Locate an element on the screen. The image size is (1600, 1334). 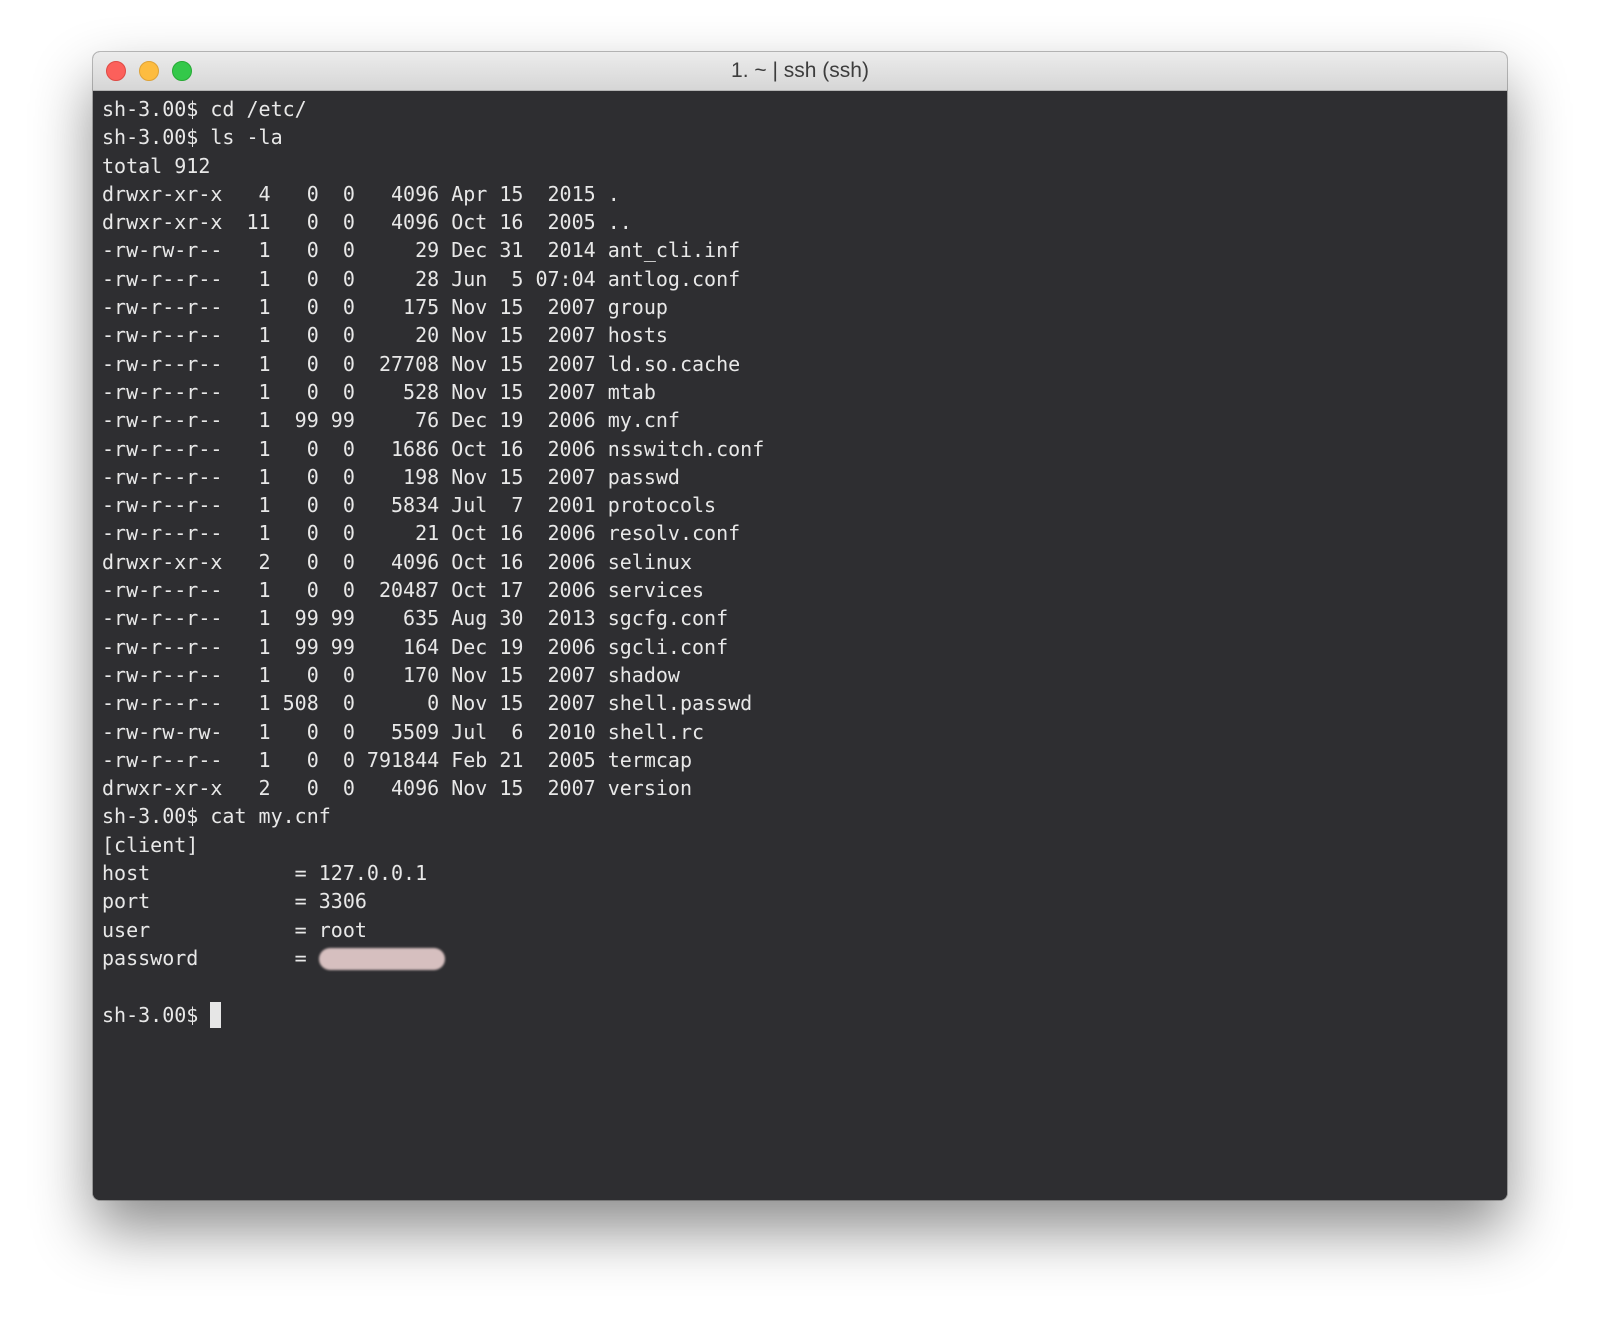
terminal-line: total 912 is located at coordinates (156, 165).